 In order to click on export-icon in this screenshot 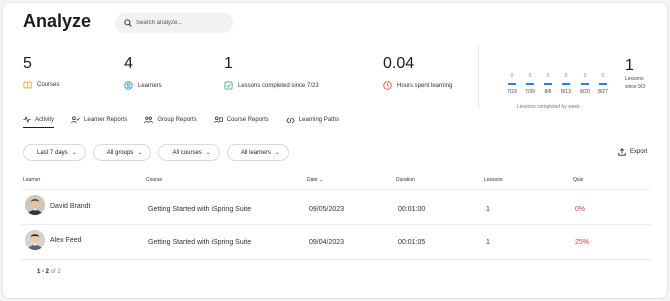, I will do `click(622, 152)`.